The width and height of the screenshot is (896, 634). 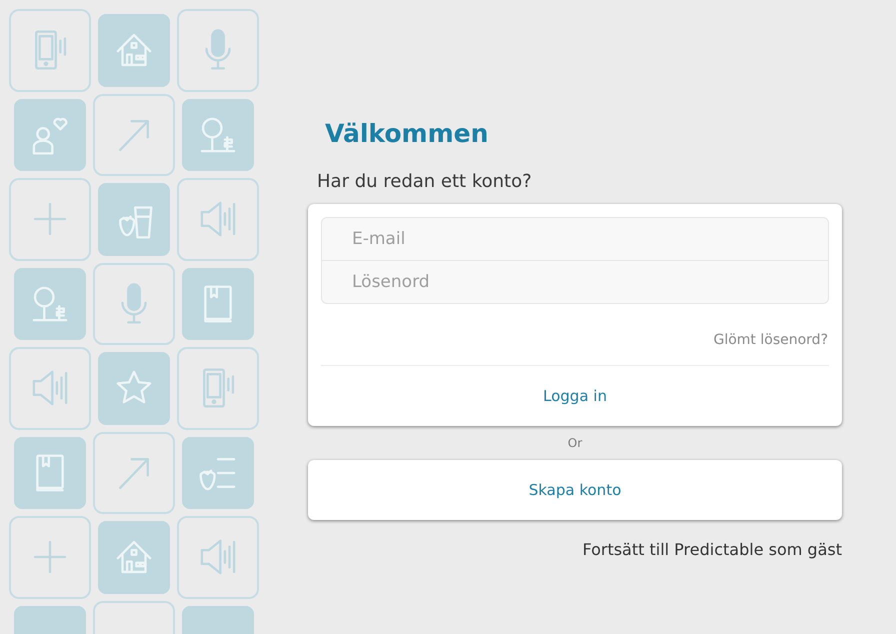 What do you see at coordinates (575, 443) in the screenshot?
I see `or-separator: Or` at bounding box center [575, 443].